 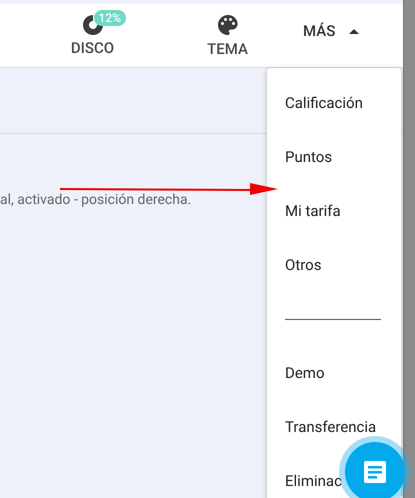 I want to click on notes-icon, so click(x=375, y=472).